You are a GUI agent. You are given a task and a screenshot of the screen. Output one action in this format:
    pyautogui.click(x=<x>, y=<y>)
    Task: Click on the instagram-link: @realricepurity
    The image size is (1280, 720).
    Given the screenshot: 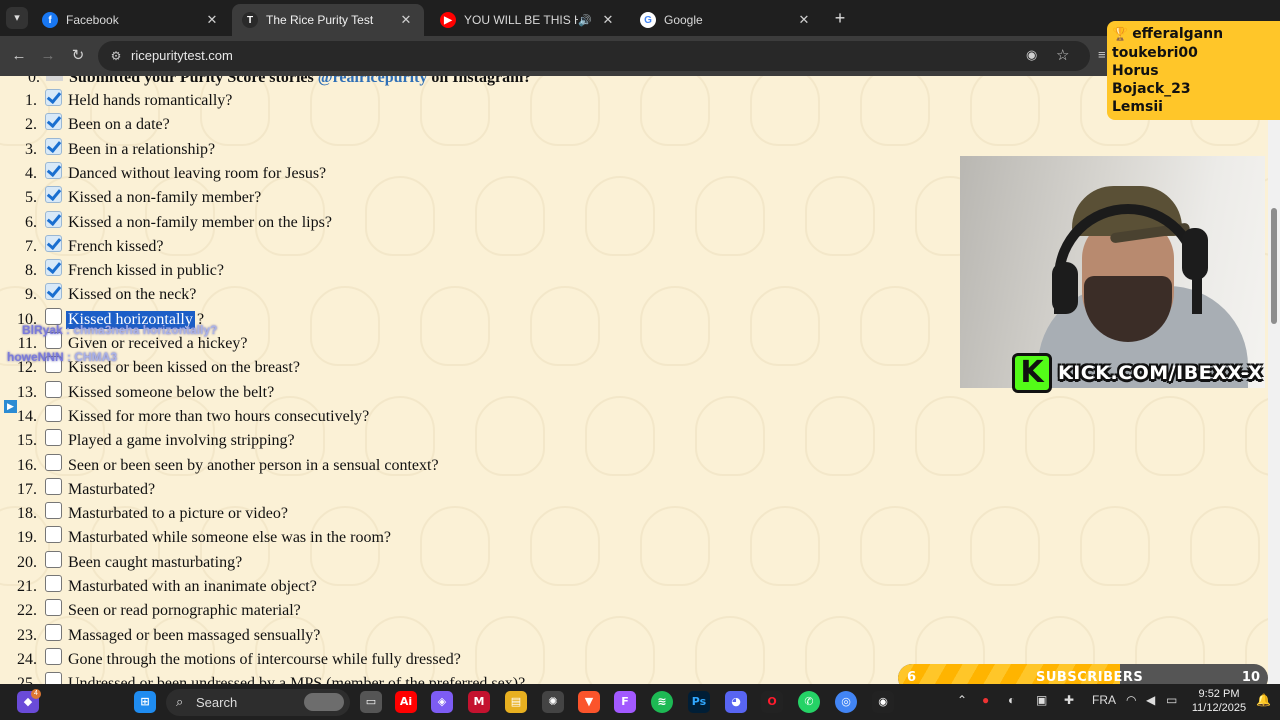 What is the action you would take?
    pyautogui.click(x=373, y=81)
    